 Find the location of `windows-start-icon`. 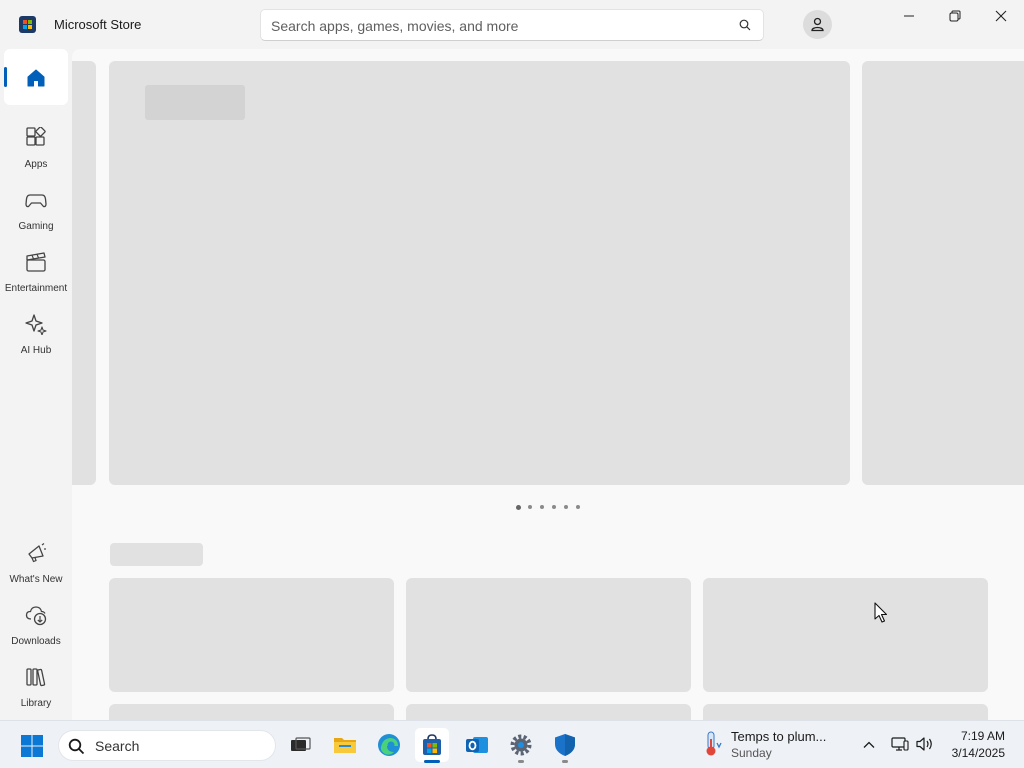

windows-start-icon is located at coordinates (32, 746).